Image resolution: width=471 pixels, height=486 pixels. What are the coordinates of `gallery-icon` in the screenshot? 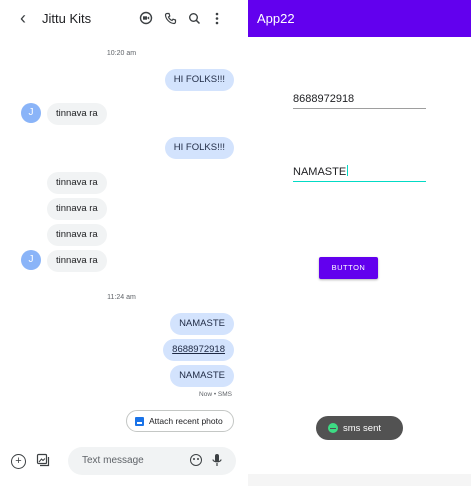 It's located at (43, 460).